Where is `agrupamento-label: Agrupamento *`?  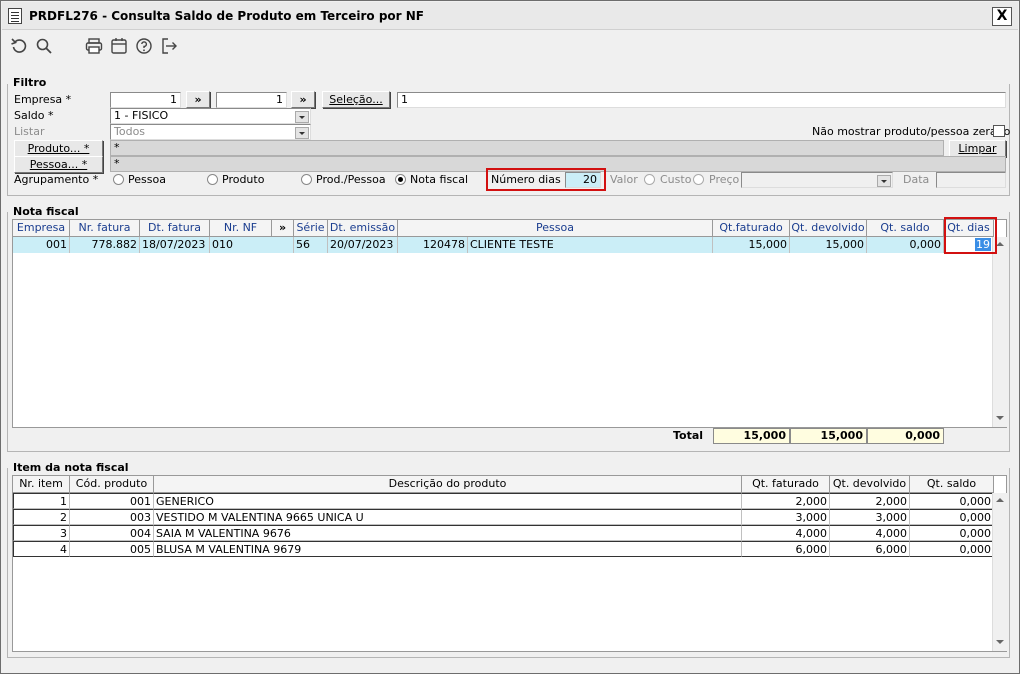 agrupamento-label: Agrupamento * is located at coordinates (56, 179).